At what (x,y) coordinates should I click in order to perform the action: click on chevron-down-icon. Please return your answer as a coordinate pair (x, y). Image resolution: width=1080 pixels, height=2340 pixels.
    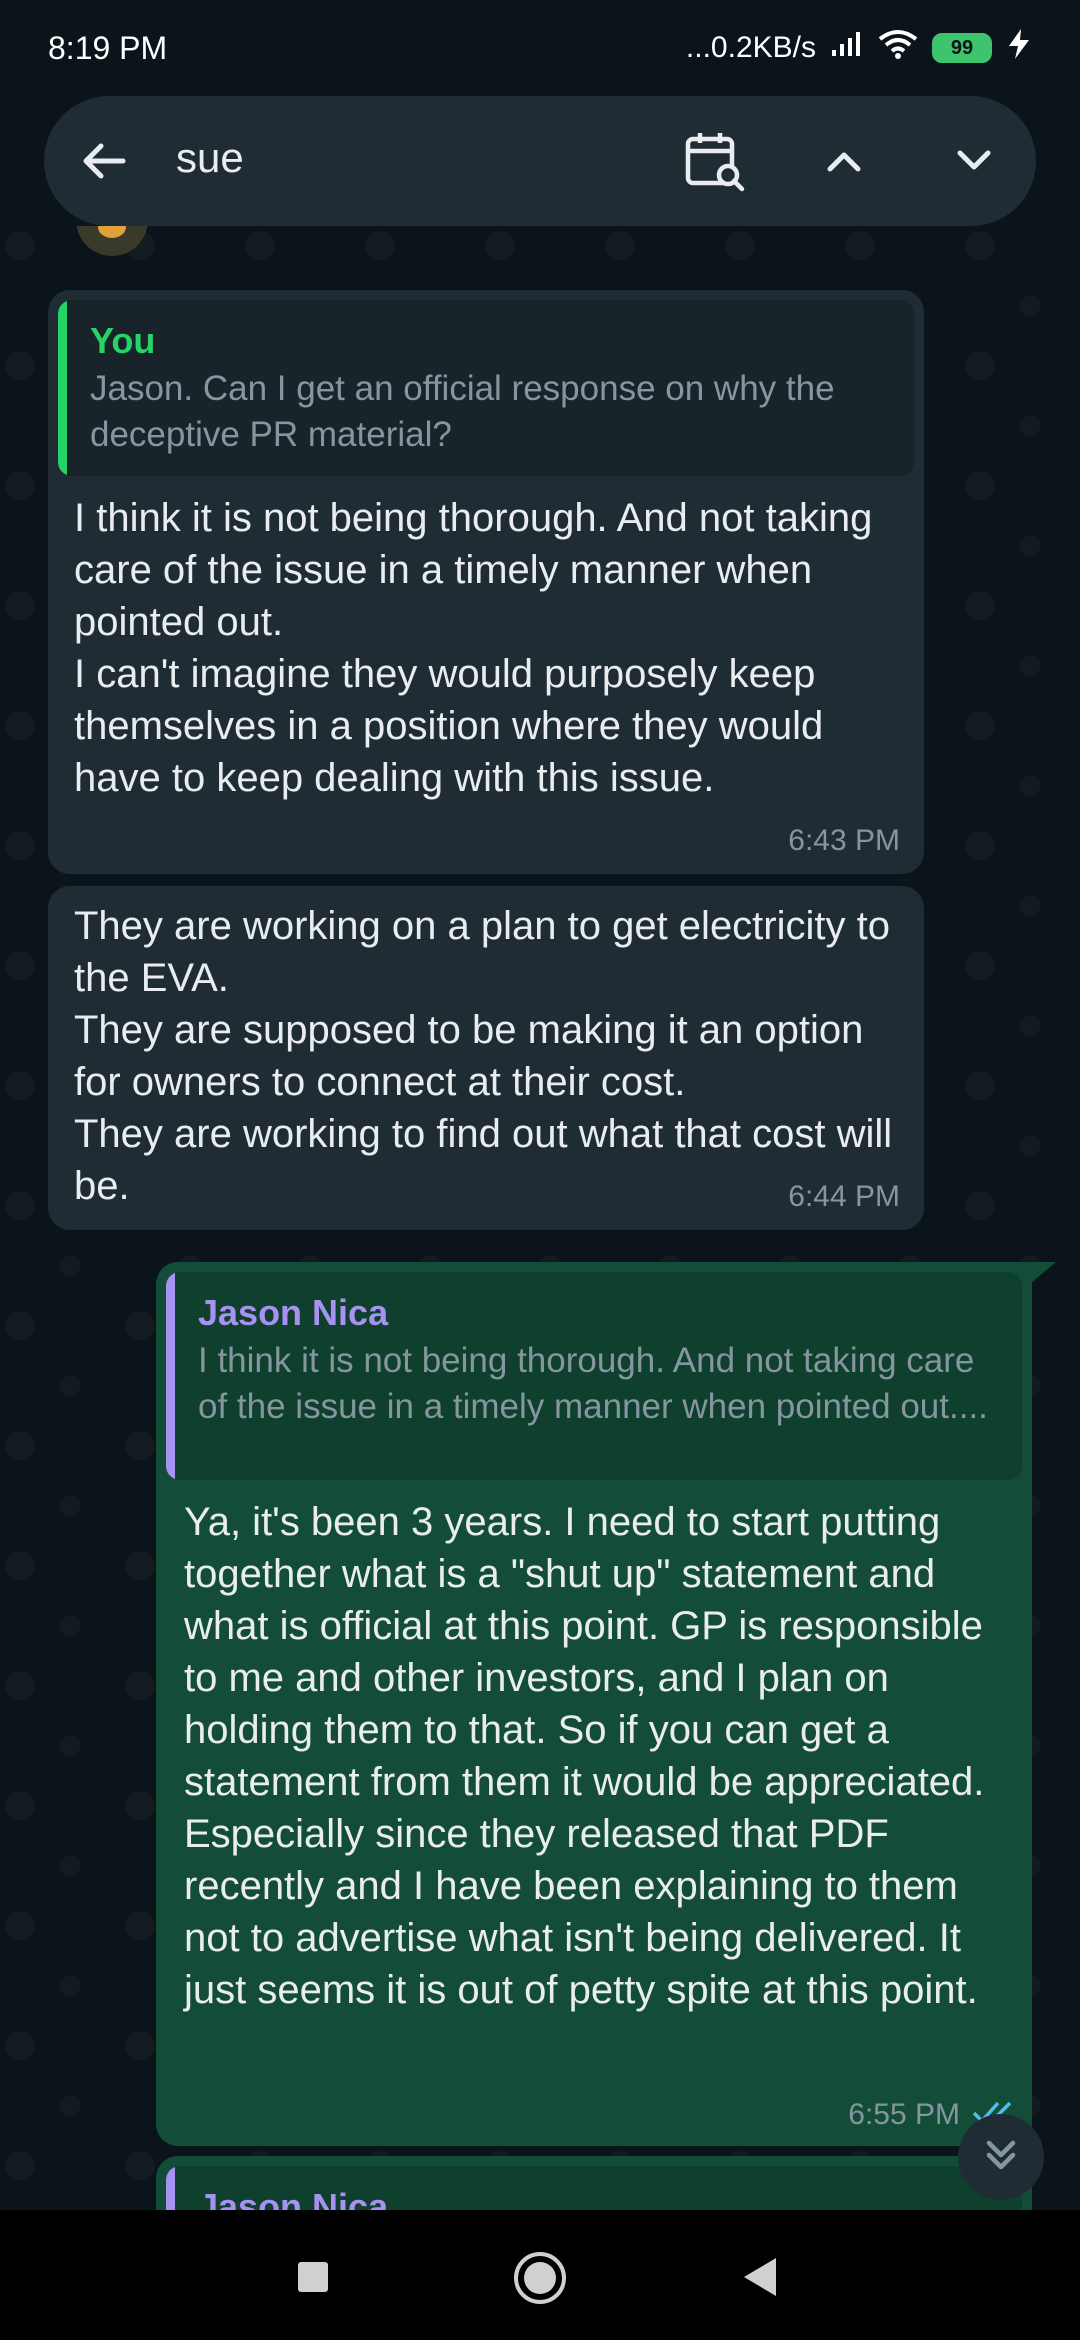
    Looking at the image, I should click on (974, 161).